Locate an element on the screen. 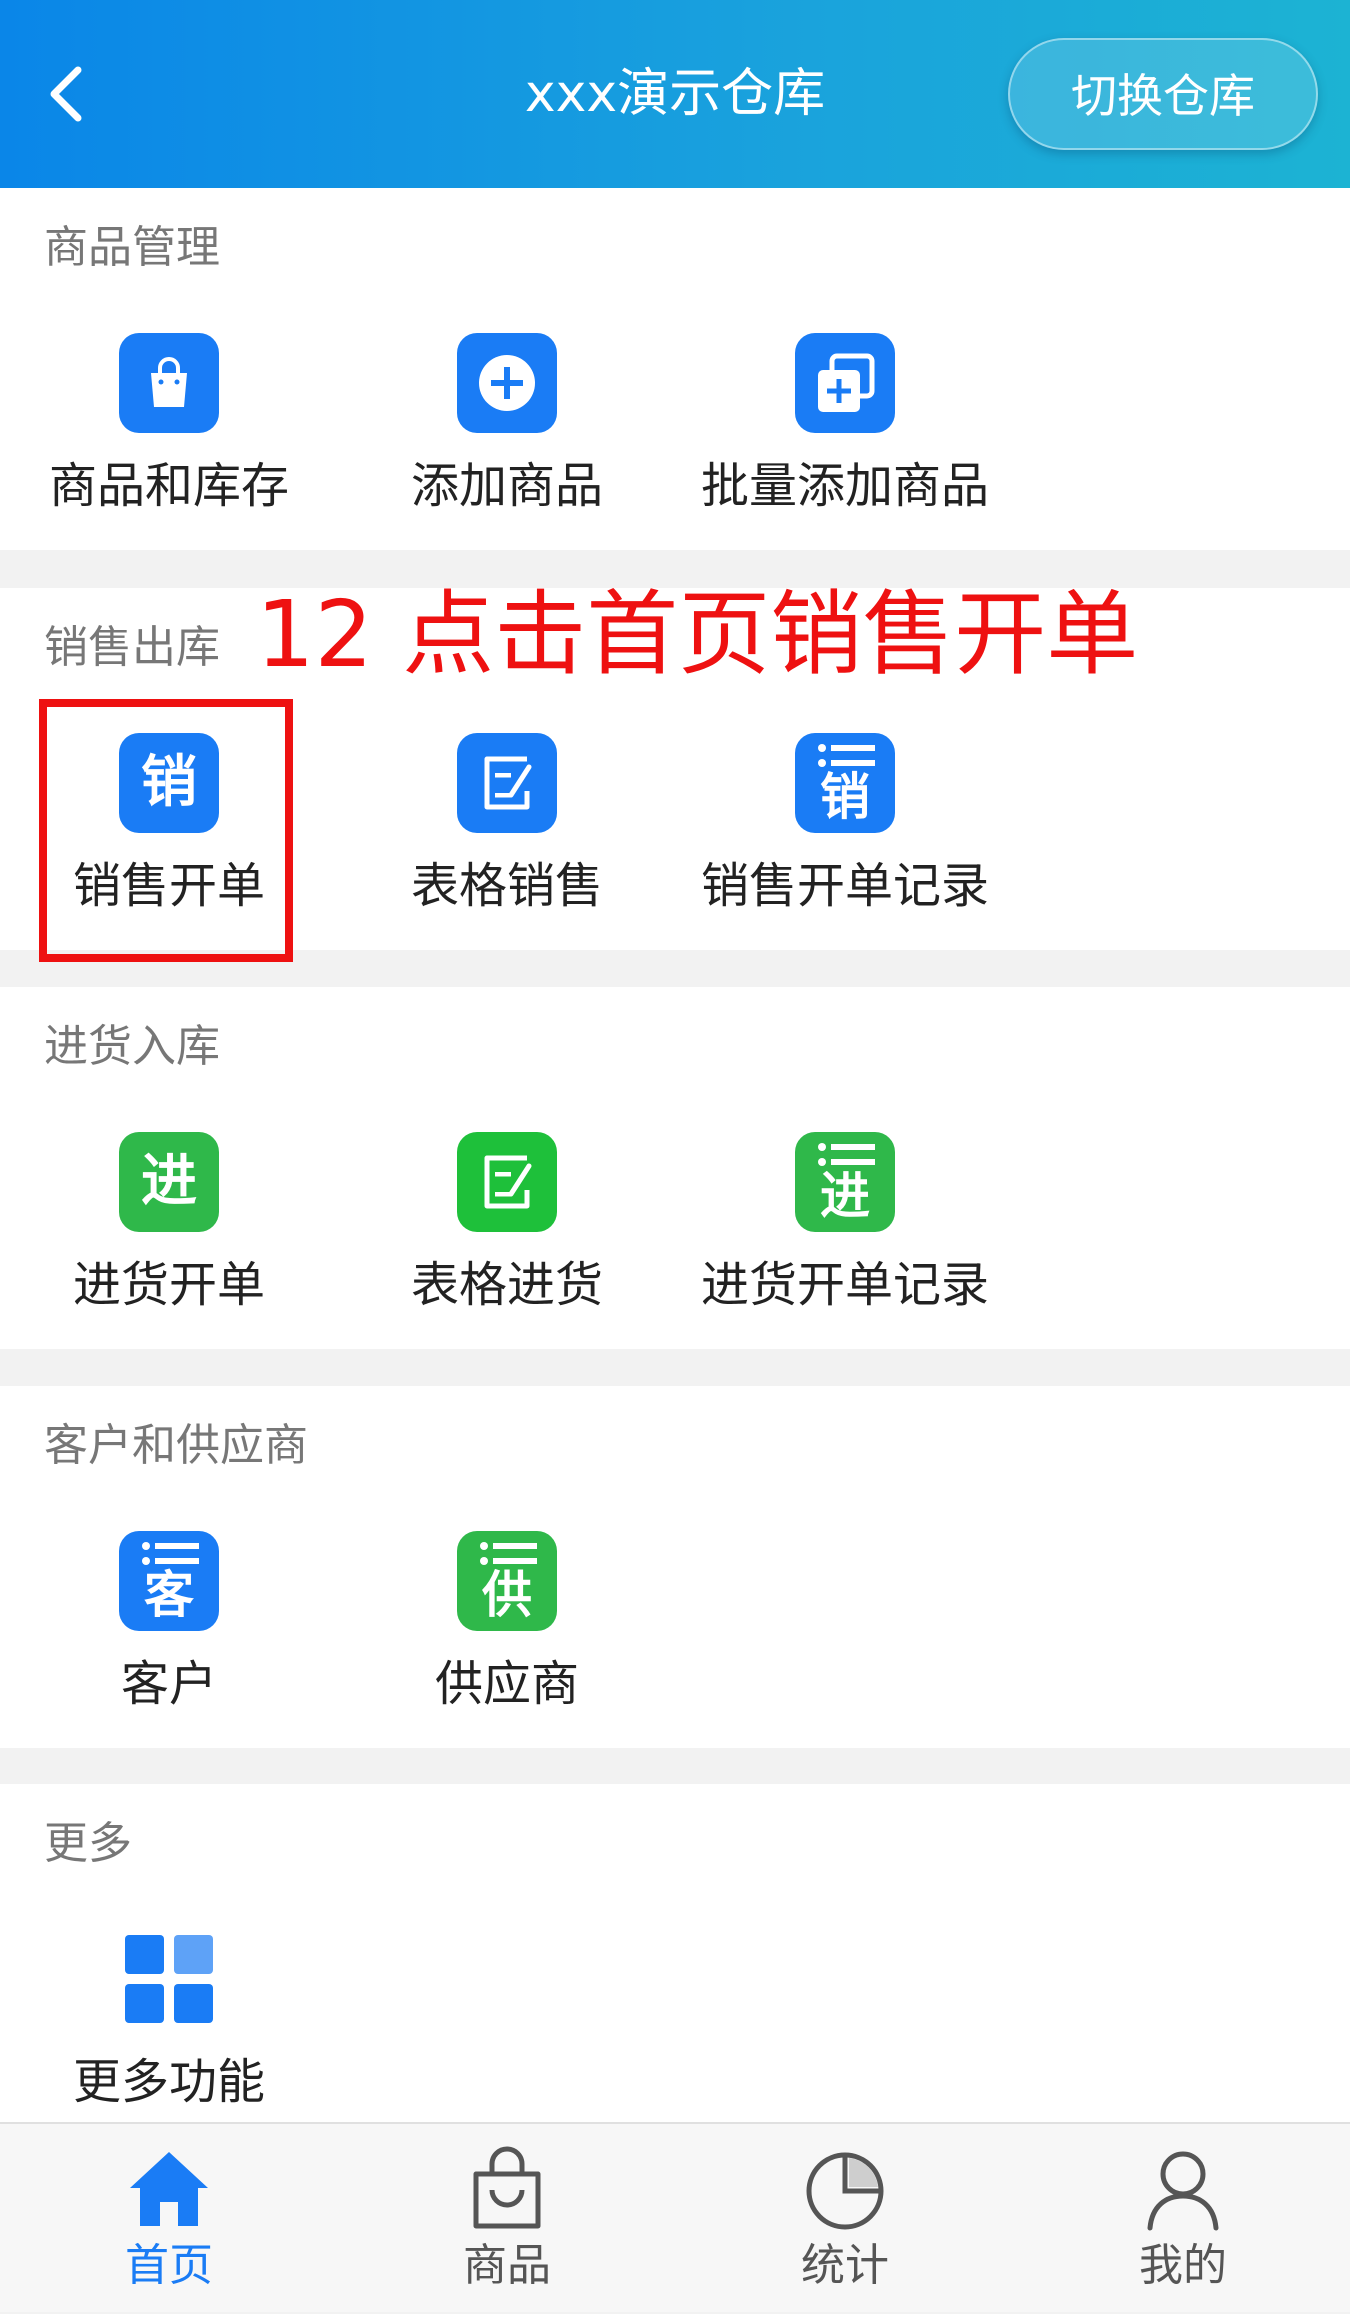 The width and height of the screenshot is (1350, 2314). item-label: 客户 is located at coordinates (168, 1684).